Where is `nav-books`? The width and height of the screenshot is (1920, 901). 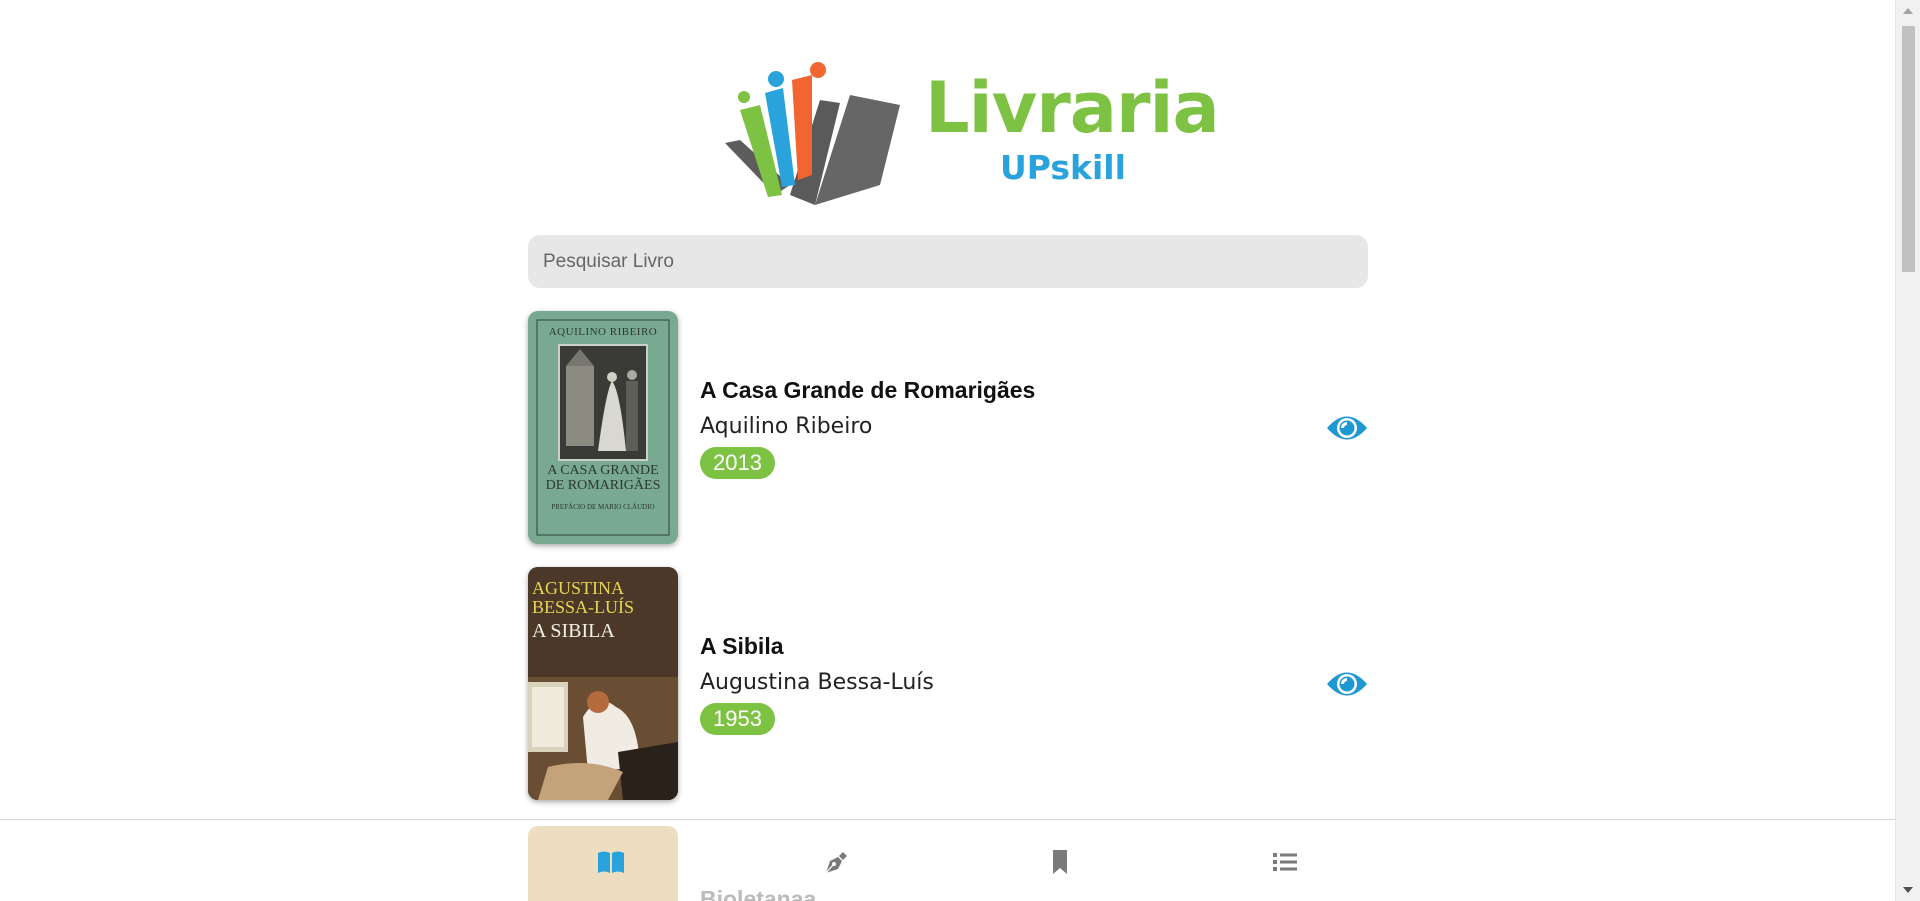
nav-books is located at coordinates (611, 862).